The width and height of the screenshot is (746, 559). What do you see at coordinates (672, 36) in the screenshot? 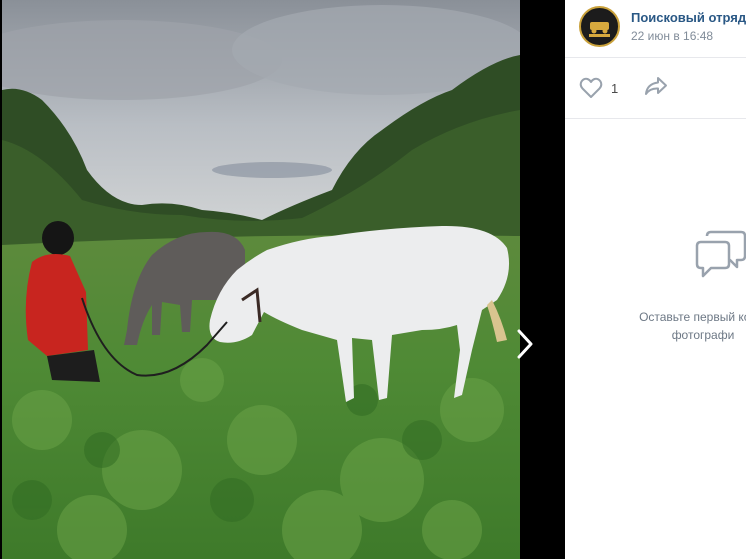
I see `post-date: 22 июн в 16:48` at bounding box center [672, 36].